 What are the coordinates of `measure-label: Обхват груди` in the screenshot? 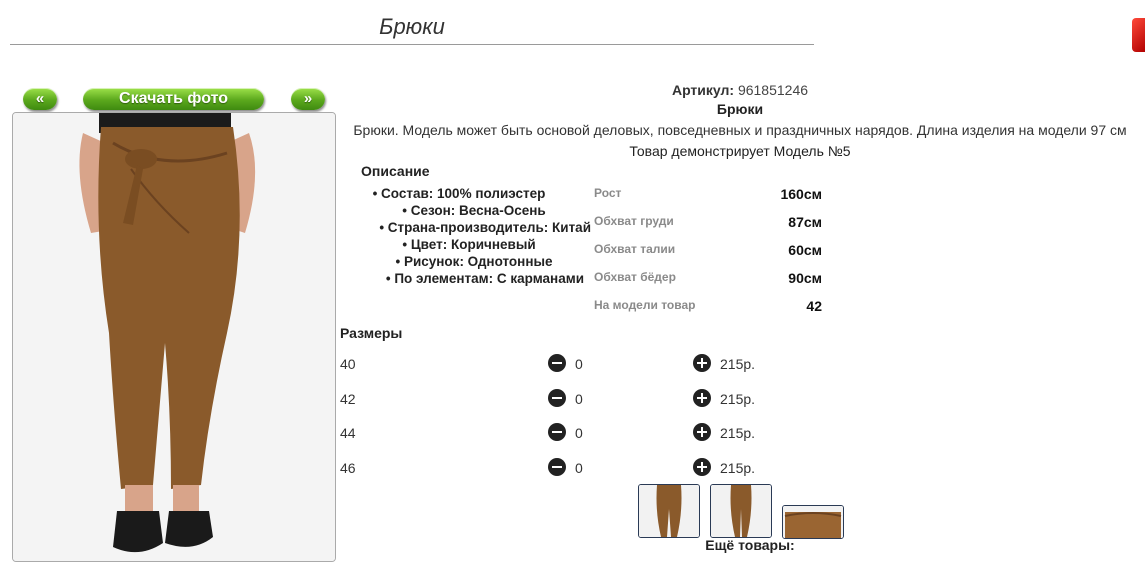 It's located at (634, 221).